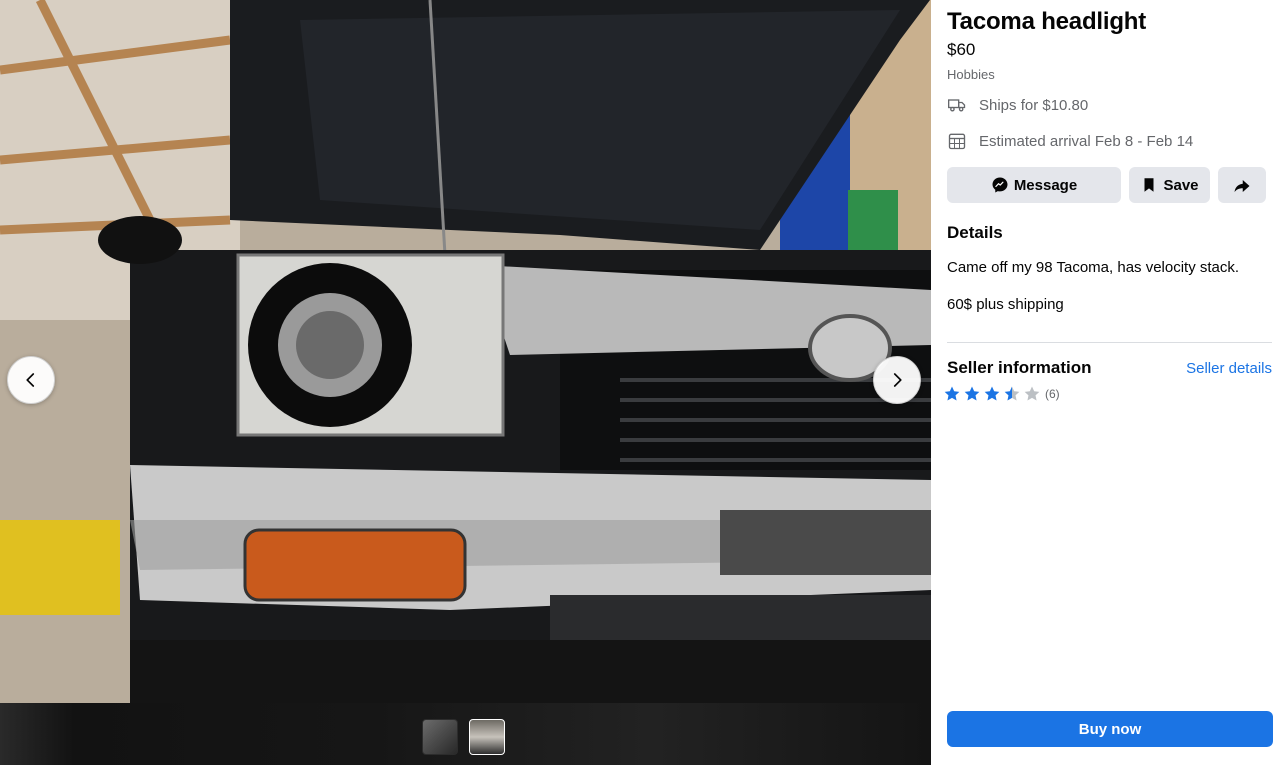 The height and width of the screenshot is (765, 1279). I want to click on next-photo-button, so click(897, 380).